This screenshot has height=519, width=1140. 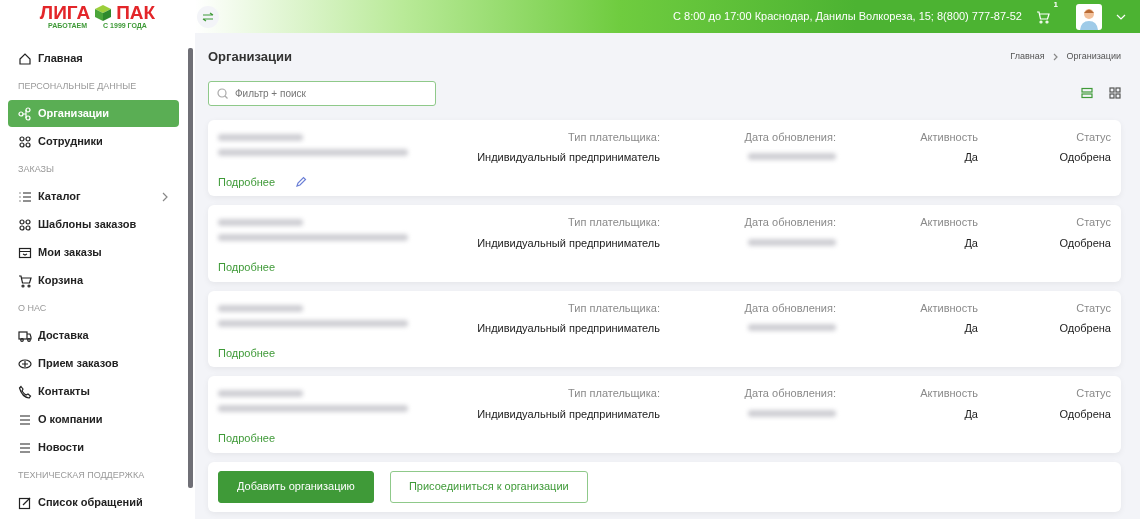 I want to click on search-icon, so click(x=222, y=93).